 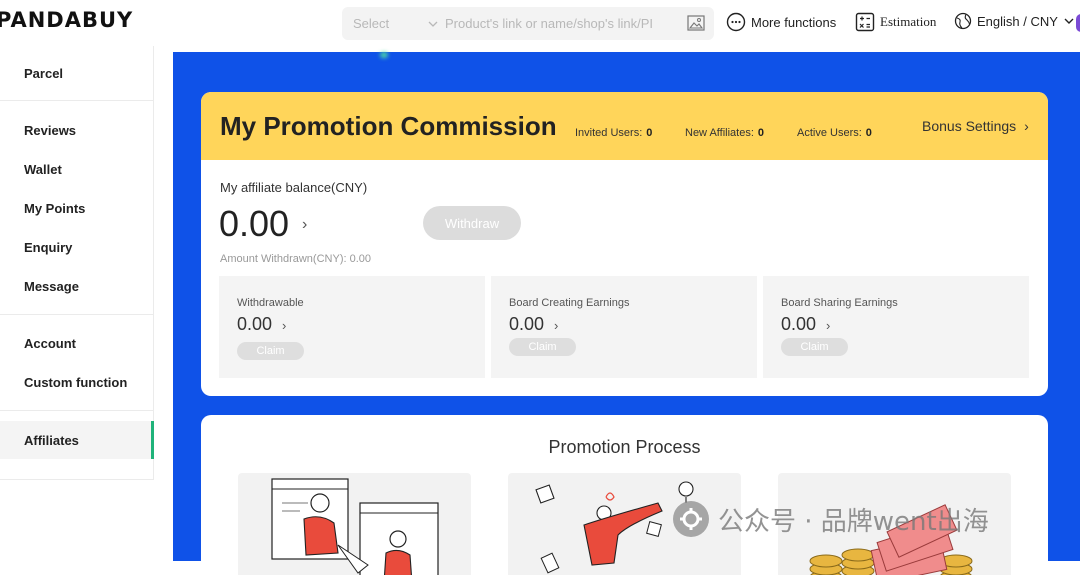 I want to click on calculator-icon, so click(x=865, y=22).